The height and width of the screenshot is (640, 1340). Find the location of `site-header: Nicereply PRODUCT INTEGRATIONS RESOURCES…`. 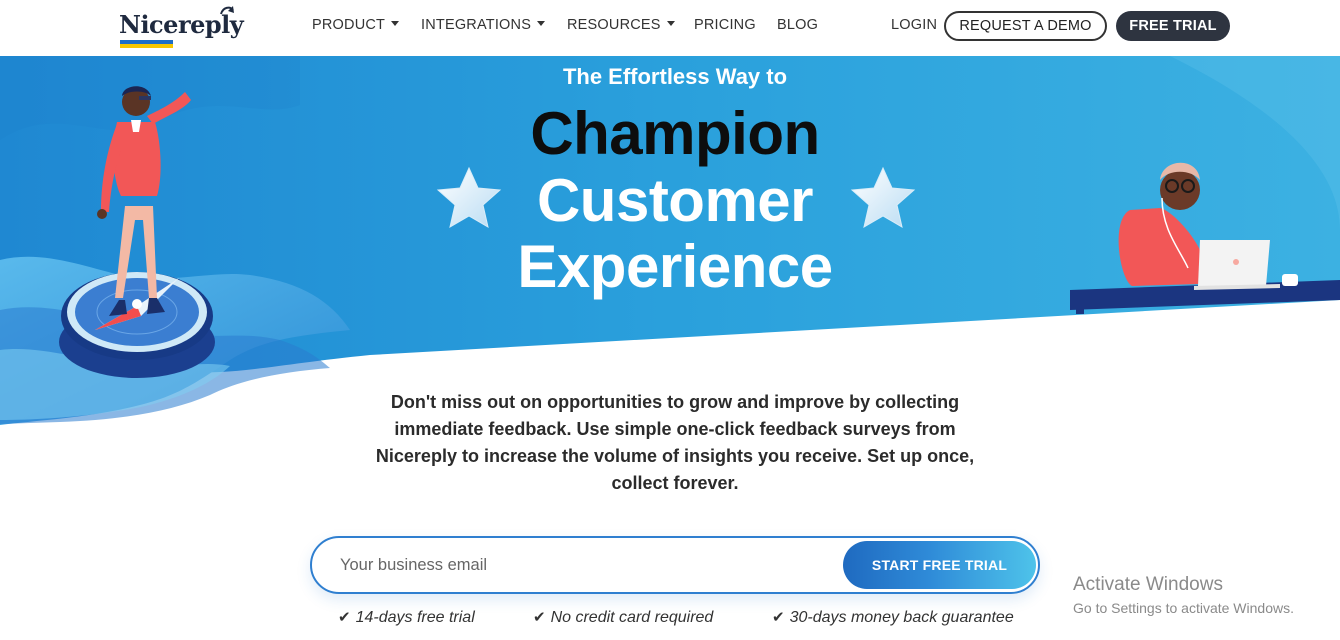

site-header: Nicereply PRODUCT INTEGRATIONS RESOURCES… is located at coordinates (670, 28).